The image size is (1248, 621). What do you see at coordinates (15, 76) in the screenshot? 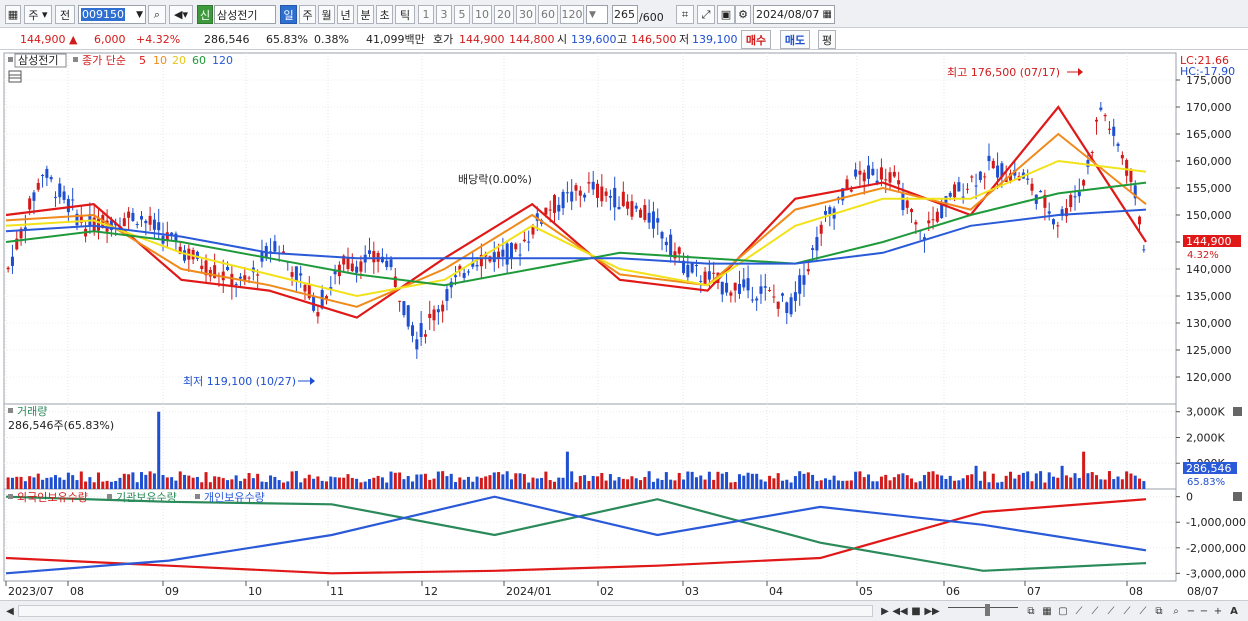
I see `table-toggle-icon` at bounding box center [15, 76].